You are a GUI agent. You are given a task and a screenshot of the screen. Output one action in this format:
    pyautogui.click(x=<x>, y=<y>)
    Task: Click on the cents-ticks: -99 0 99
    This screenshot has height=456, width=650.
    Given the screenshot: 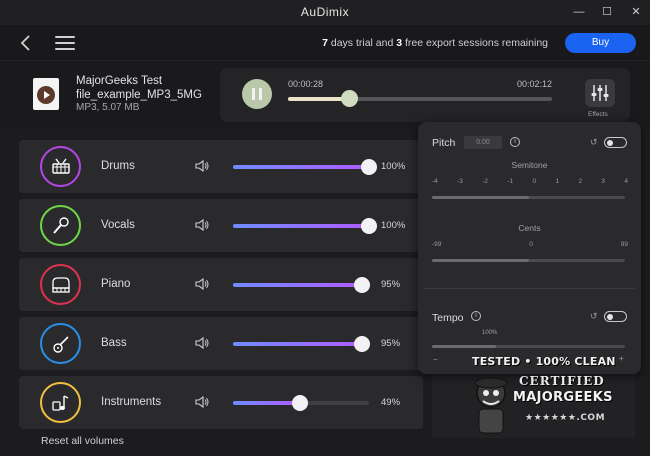 What is the action you would take?
    pyautogui.click(x=530, y=244)
    